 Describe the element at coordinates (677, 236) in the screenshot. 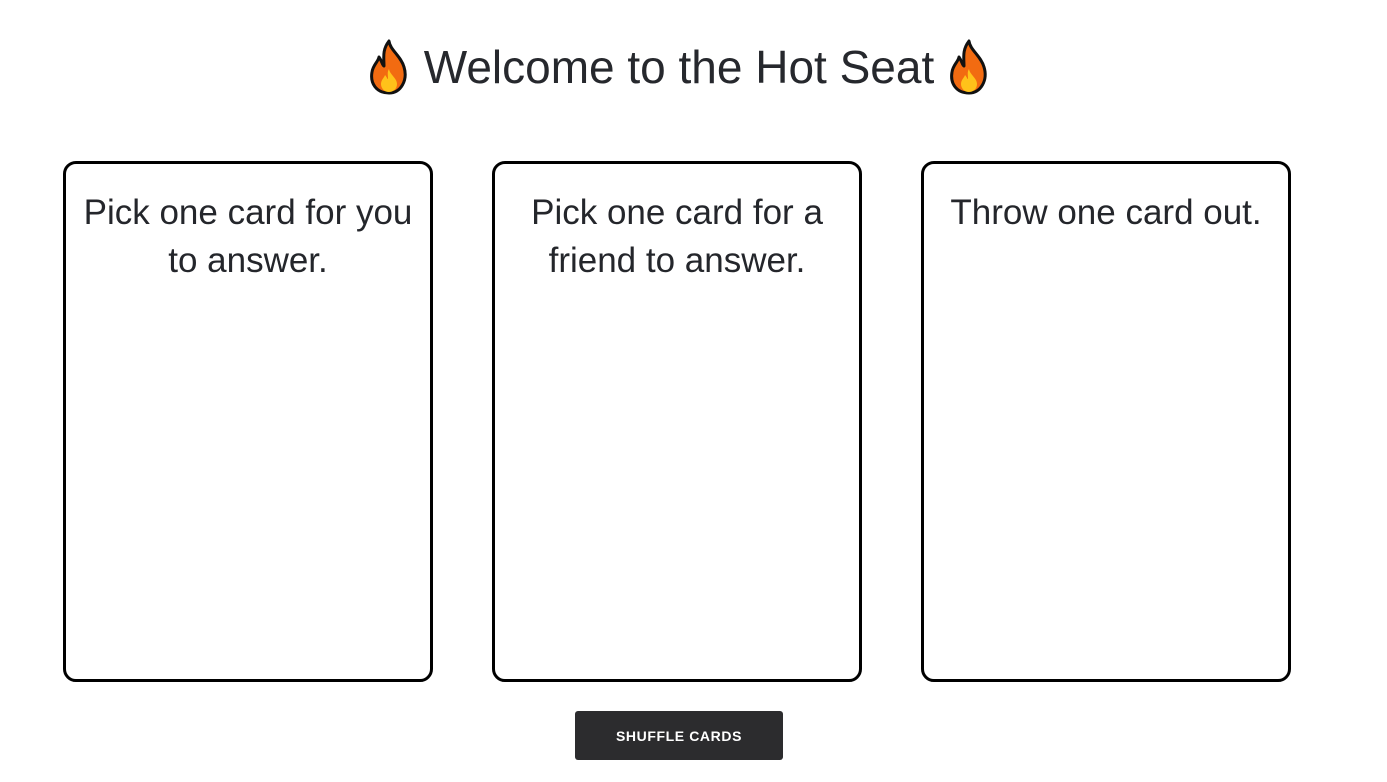

I see `card-instruction: Pick one card for a friend to answer.` at that location.